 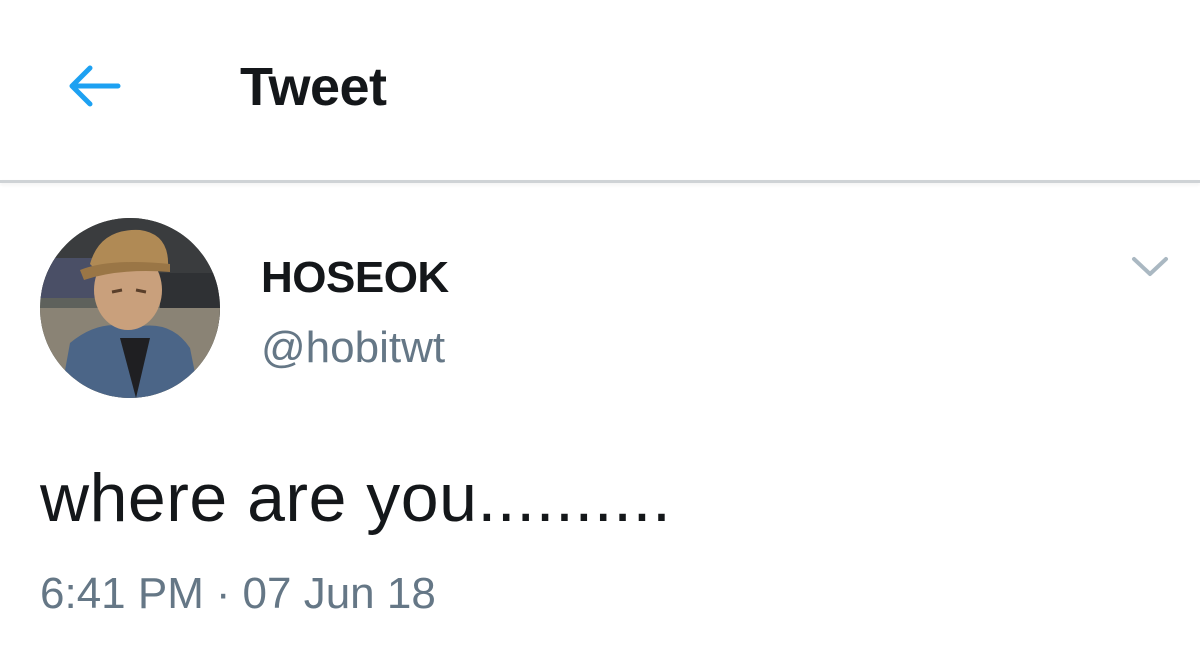 What do you see at coordinates (600, 181) in the screenshot?
I see `header-divider` at bounding box center [600, 181].